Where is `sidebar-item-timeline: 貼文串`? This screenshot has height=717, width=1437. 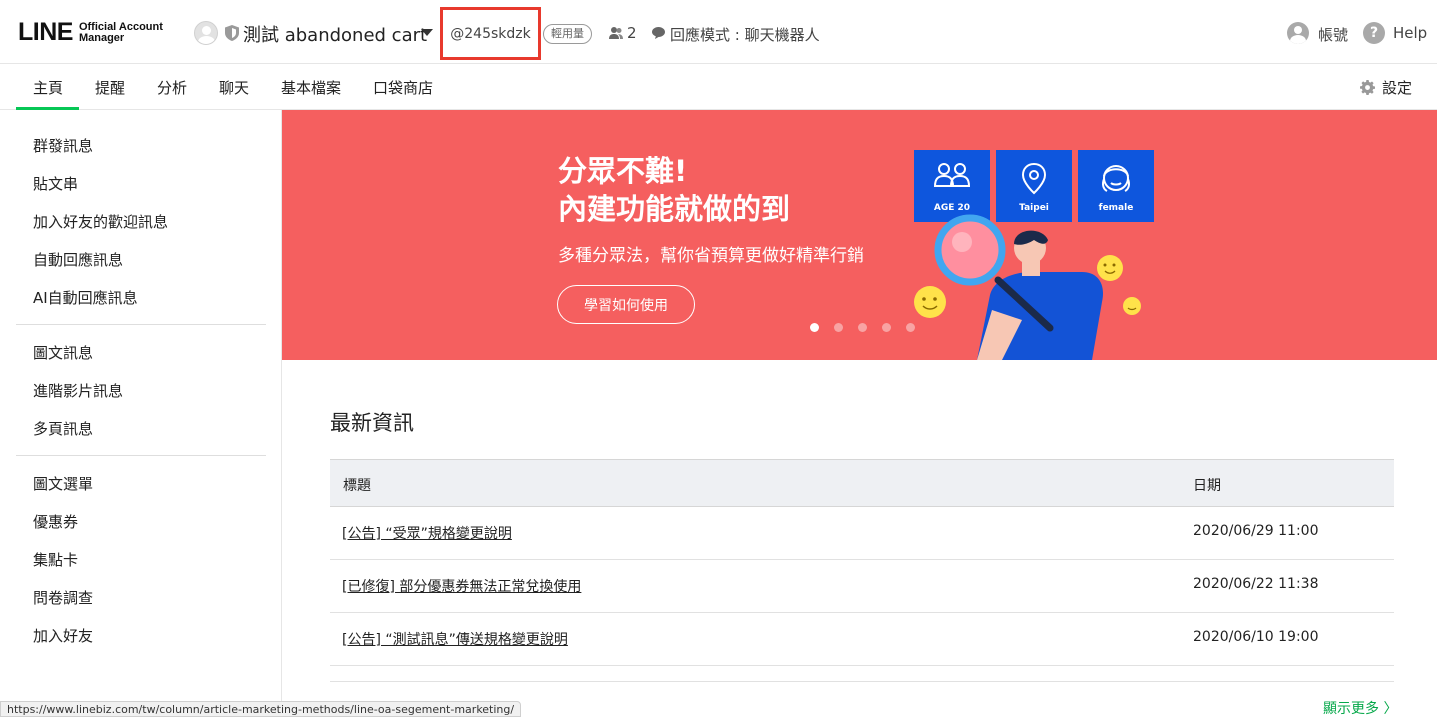 sidebar-item-timeline: 貼文串 is located at coordinates (55, 183).